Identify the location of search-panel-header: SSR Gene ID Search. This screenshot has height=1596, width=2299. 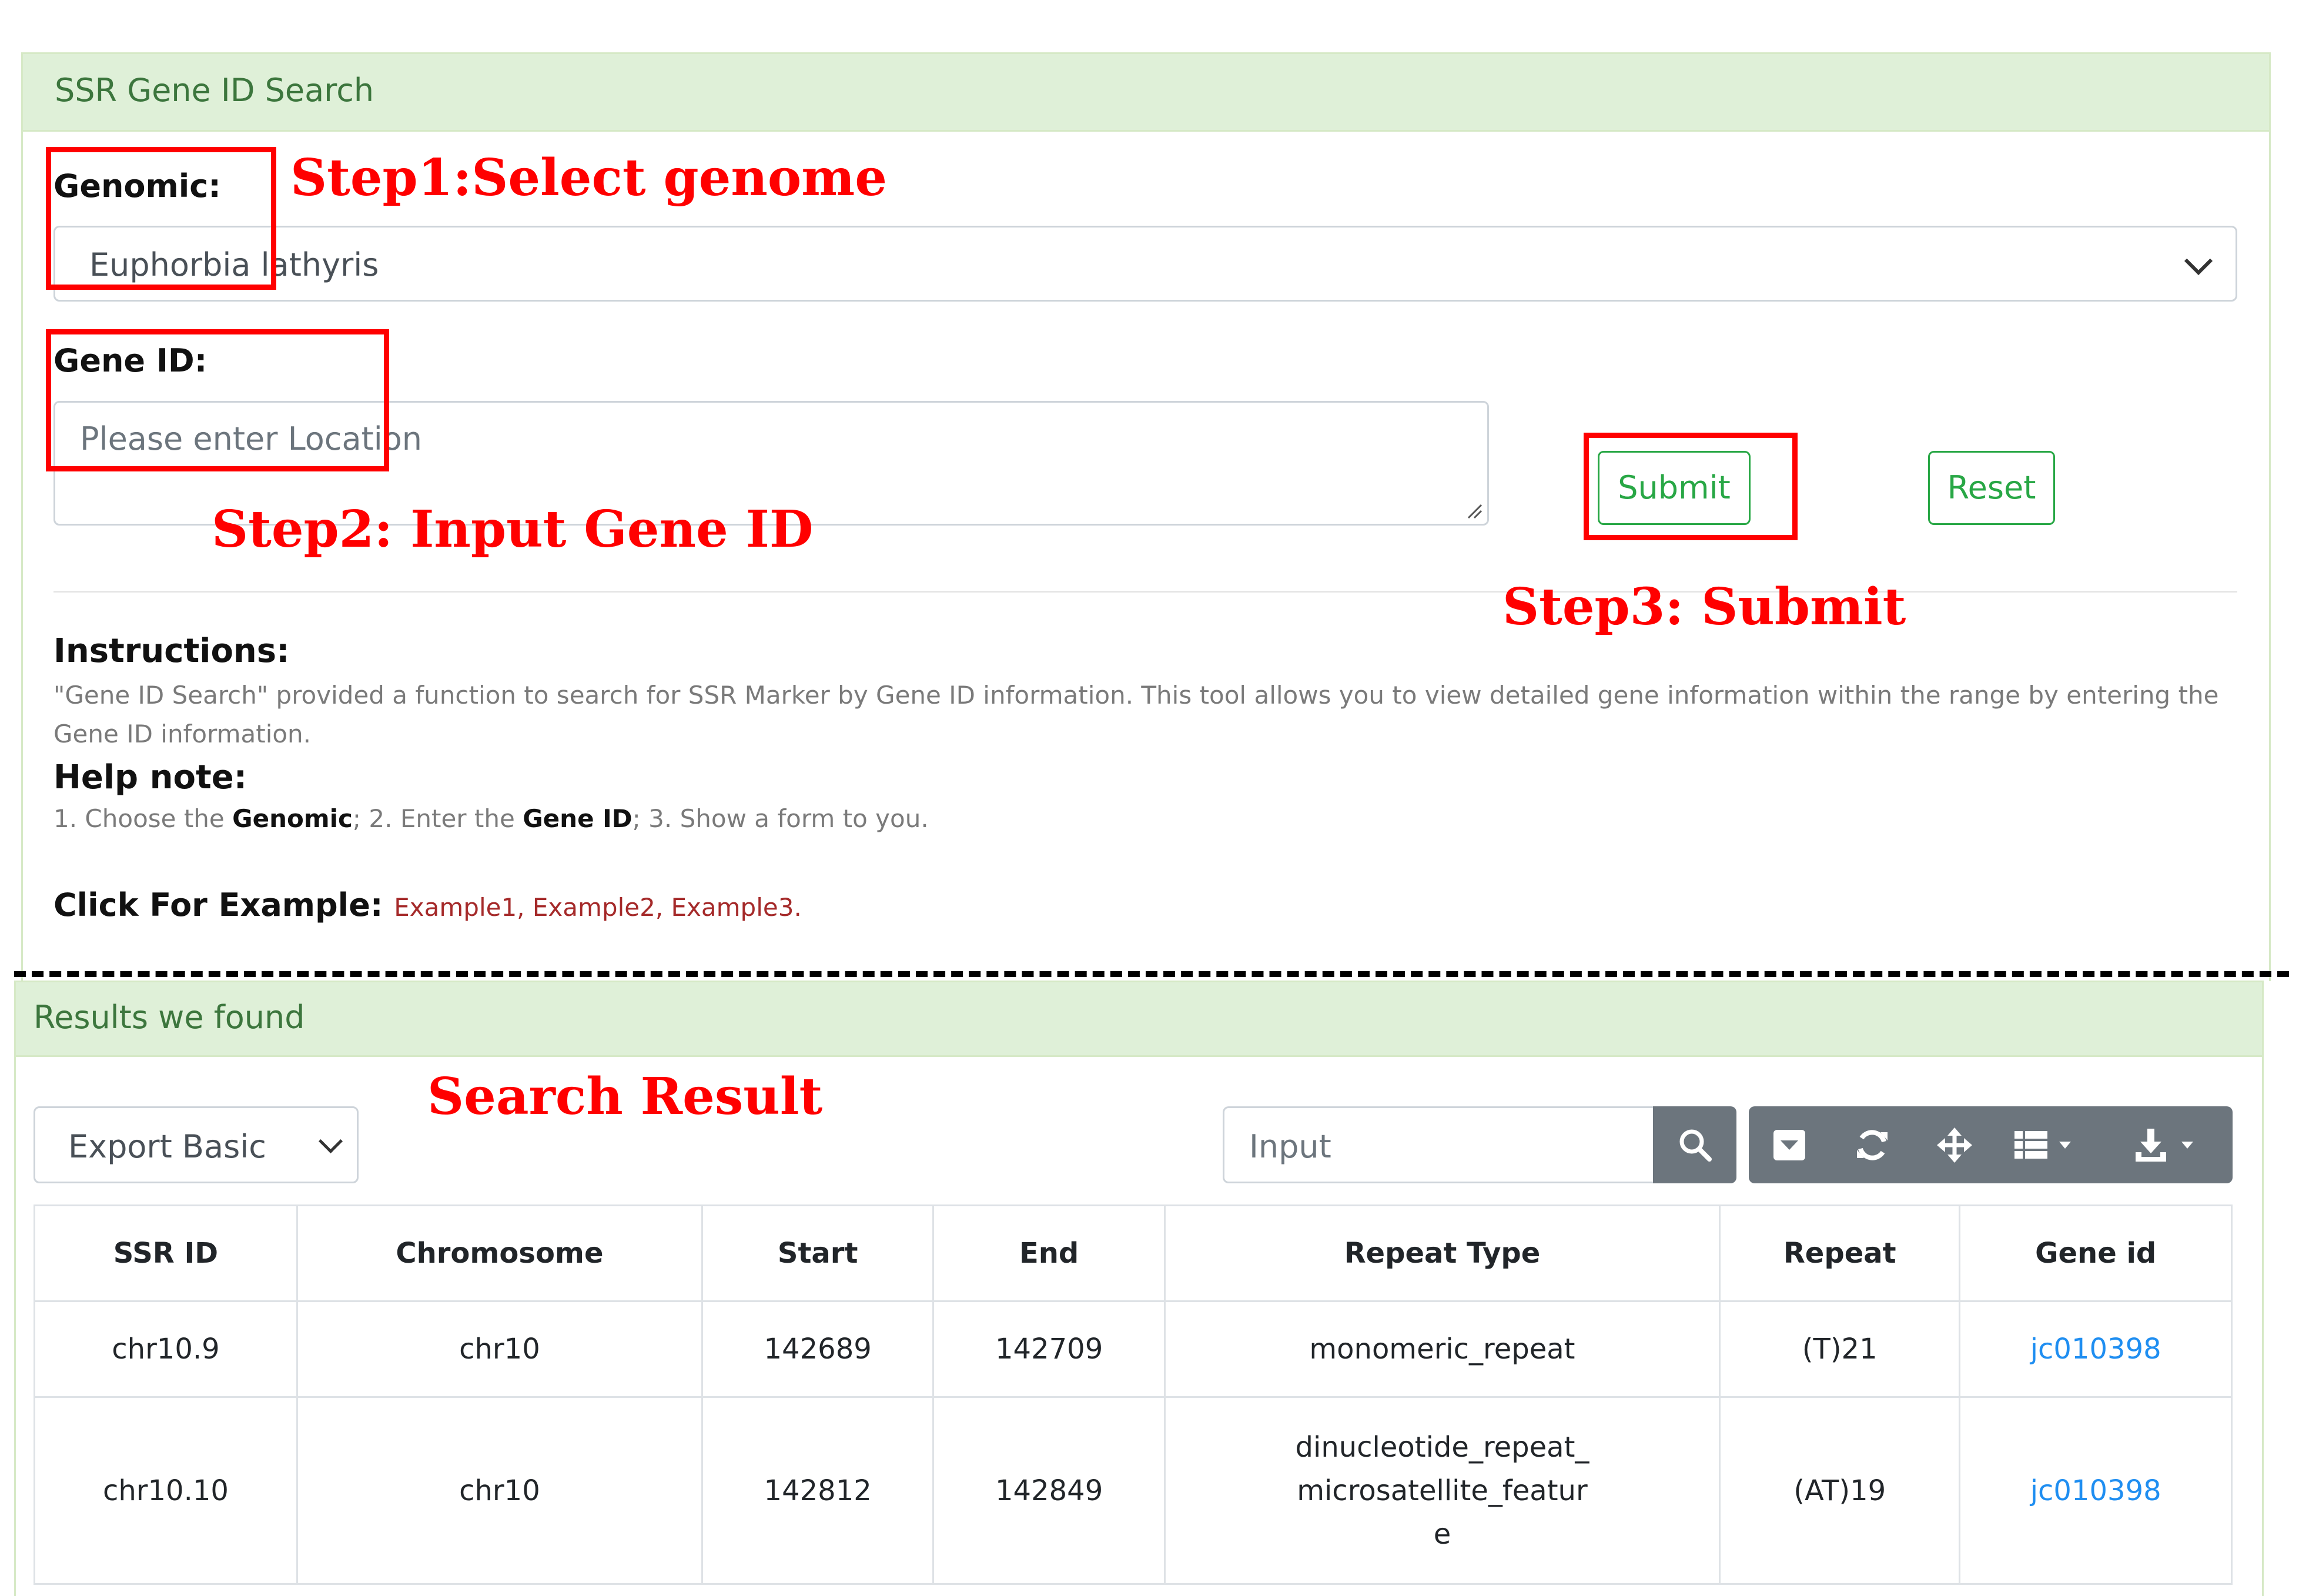
(1146, 92).